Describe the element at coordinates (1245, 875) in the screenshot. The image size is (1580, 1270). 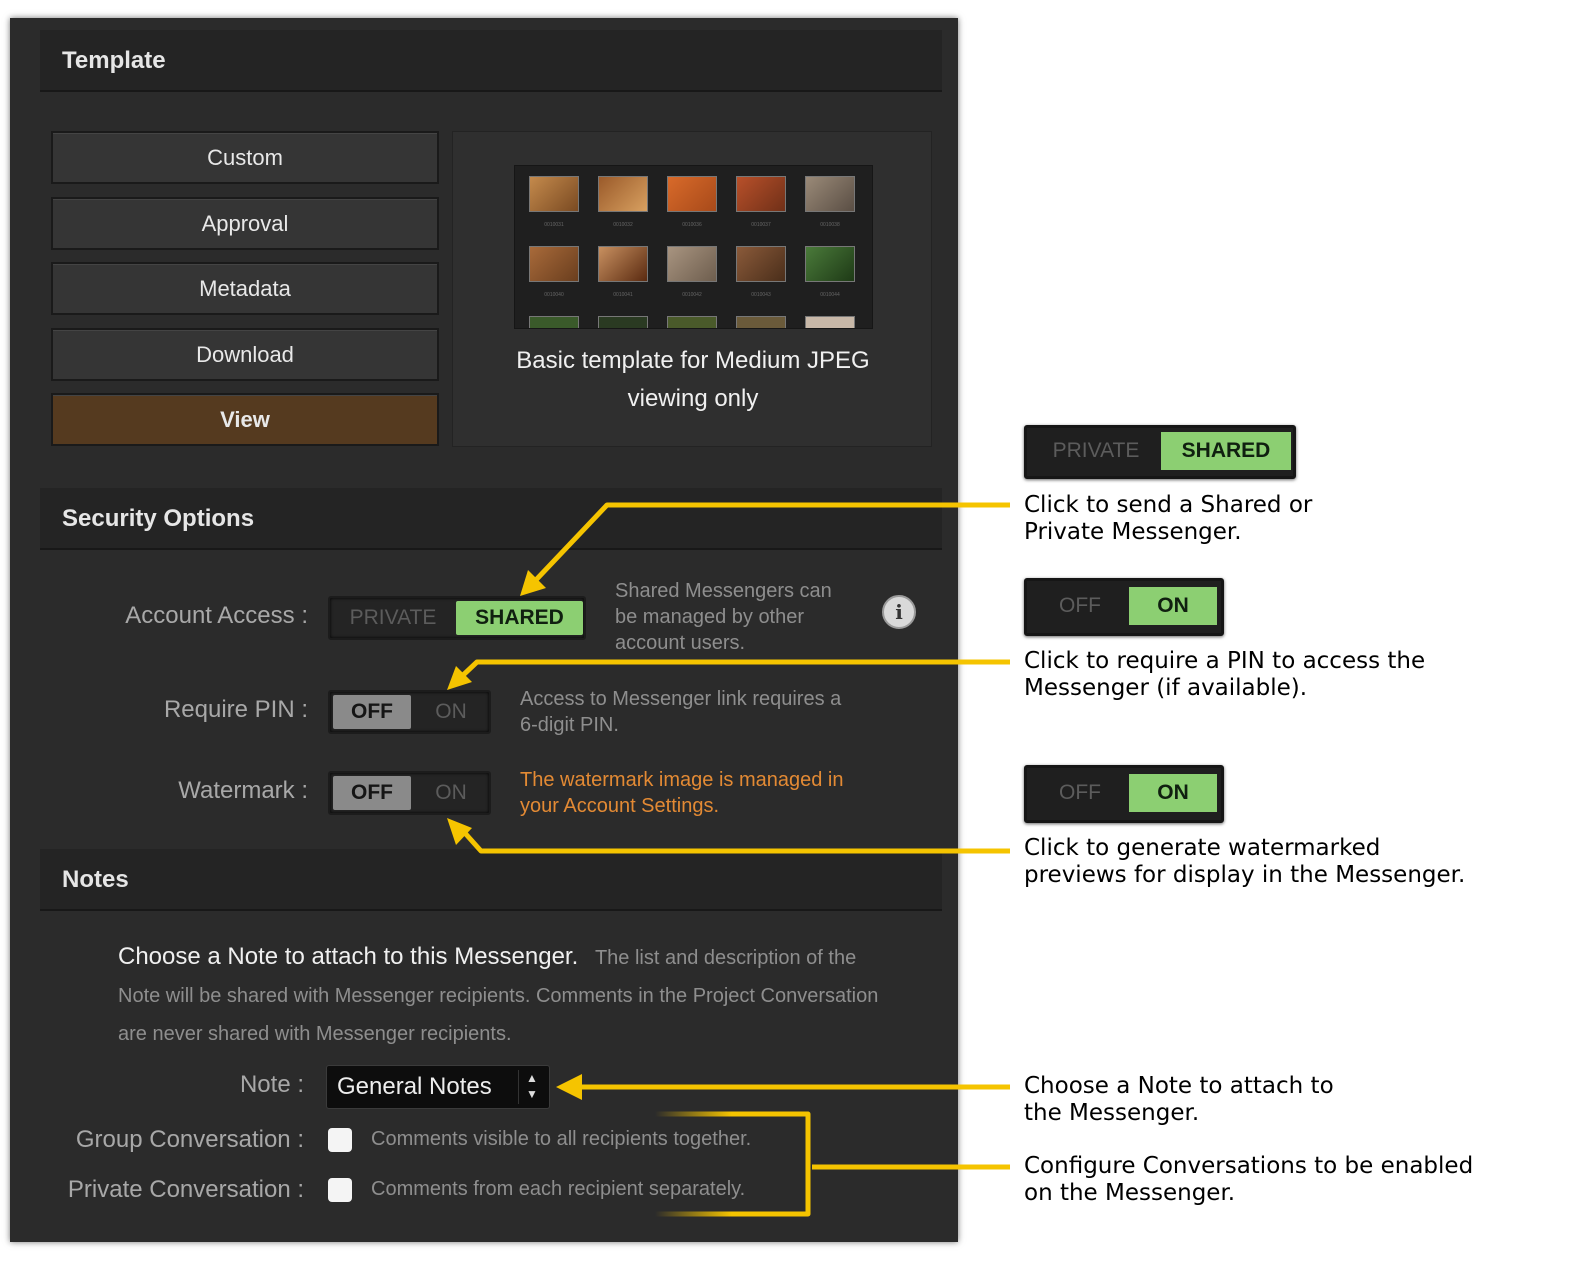
I see `annotation-line: previews for display in the Messenger.` at that location.